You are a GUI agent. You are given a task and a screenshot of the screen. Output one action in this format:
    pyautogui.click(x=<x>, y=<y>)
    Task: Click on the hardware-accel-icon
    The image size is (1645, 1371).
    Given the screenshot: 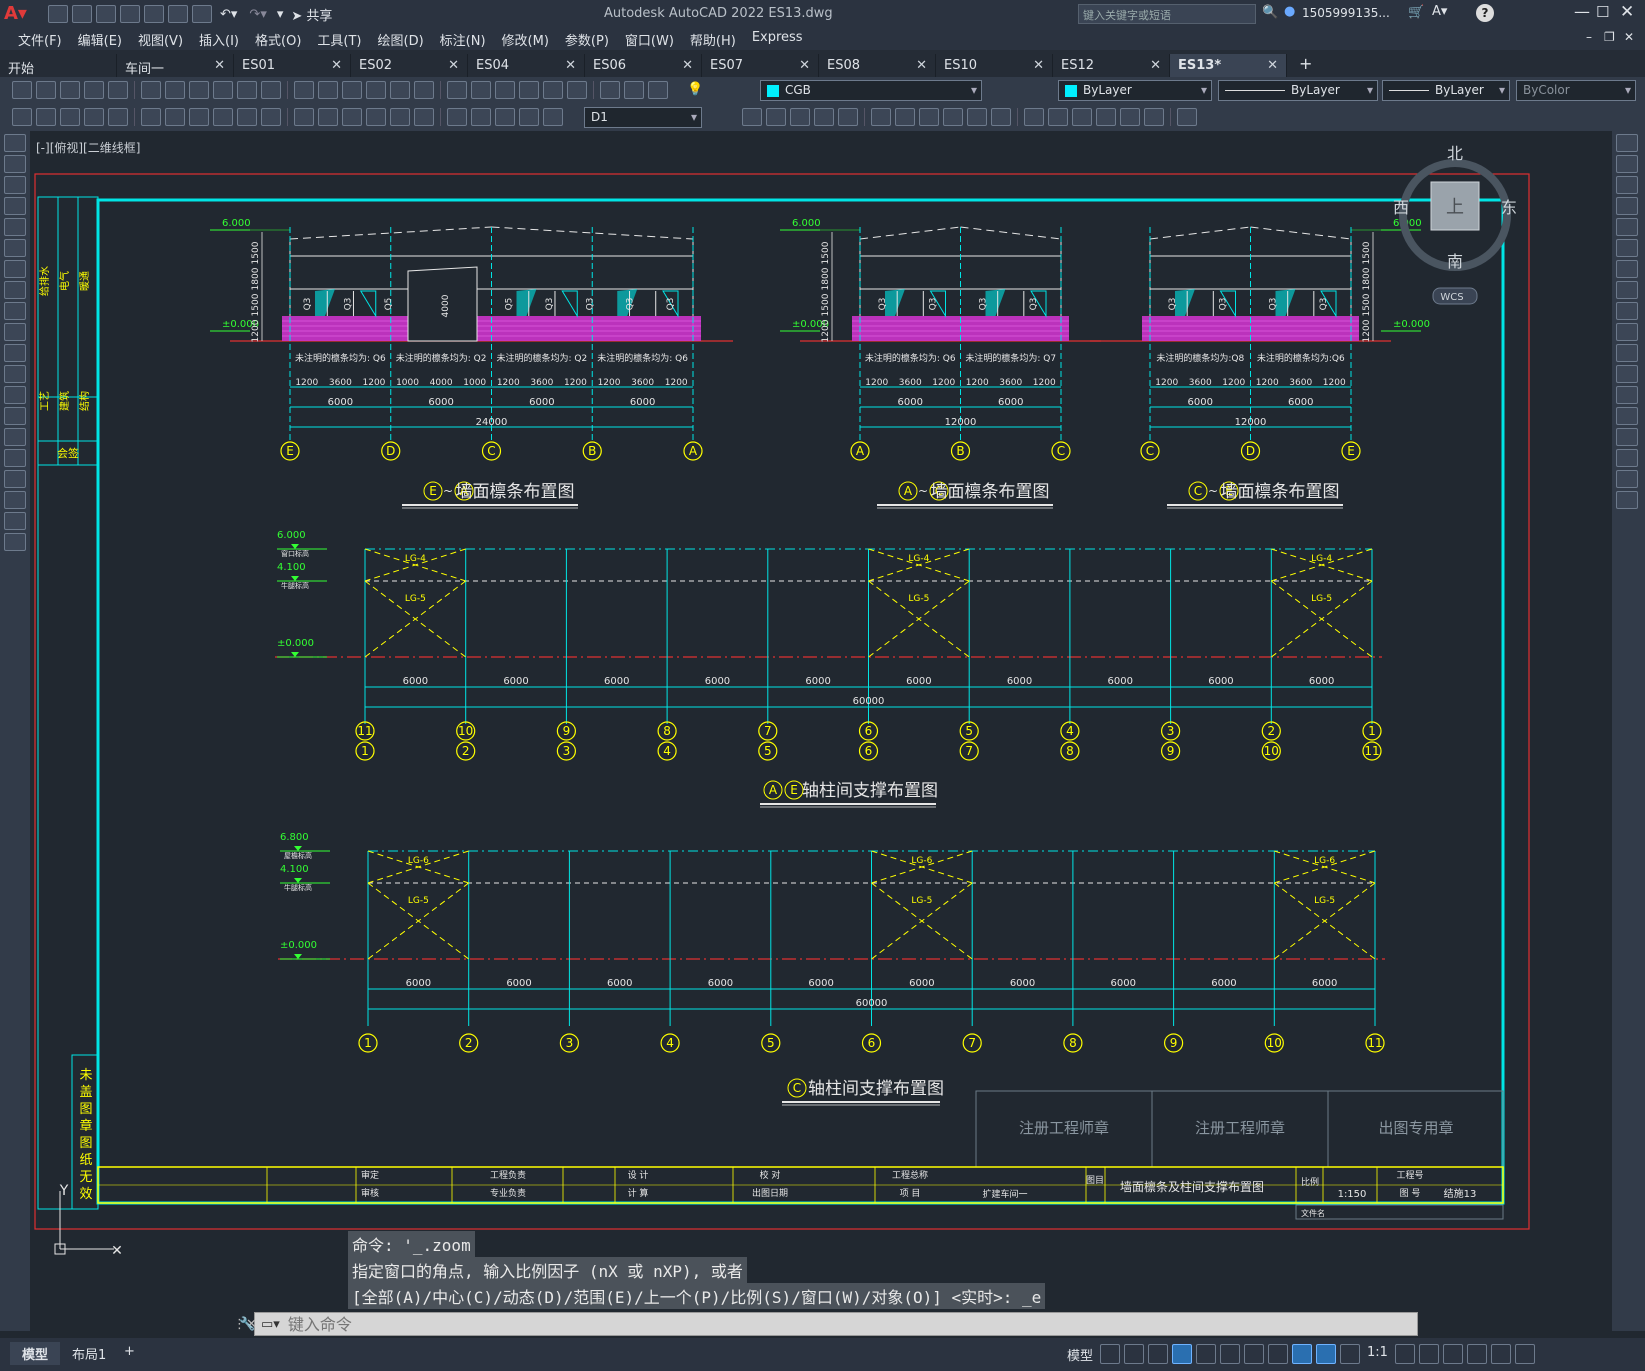 What is the action you would take?
    pyautogui.click(x=1476, y=1354)
    